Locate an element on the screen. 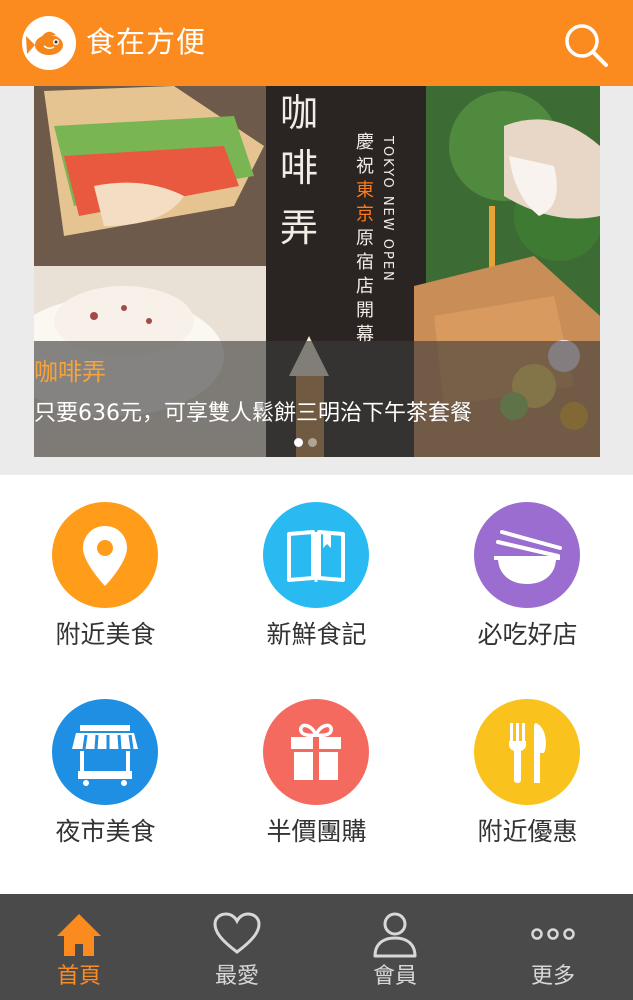  tab-member: 會員 is located at coordinates (395, 947).